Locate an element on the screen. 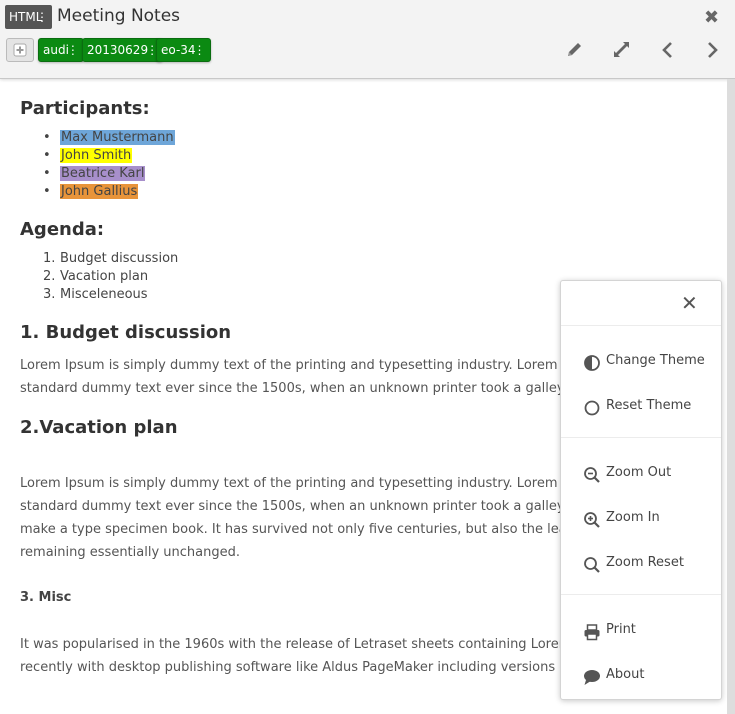  menu-item-label: Zoom In is located at coordinates (633, 517).